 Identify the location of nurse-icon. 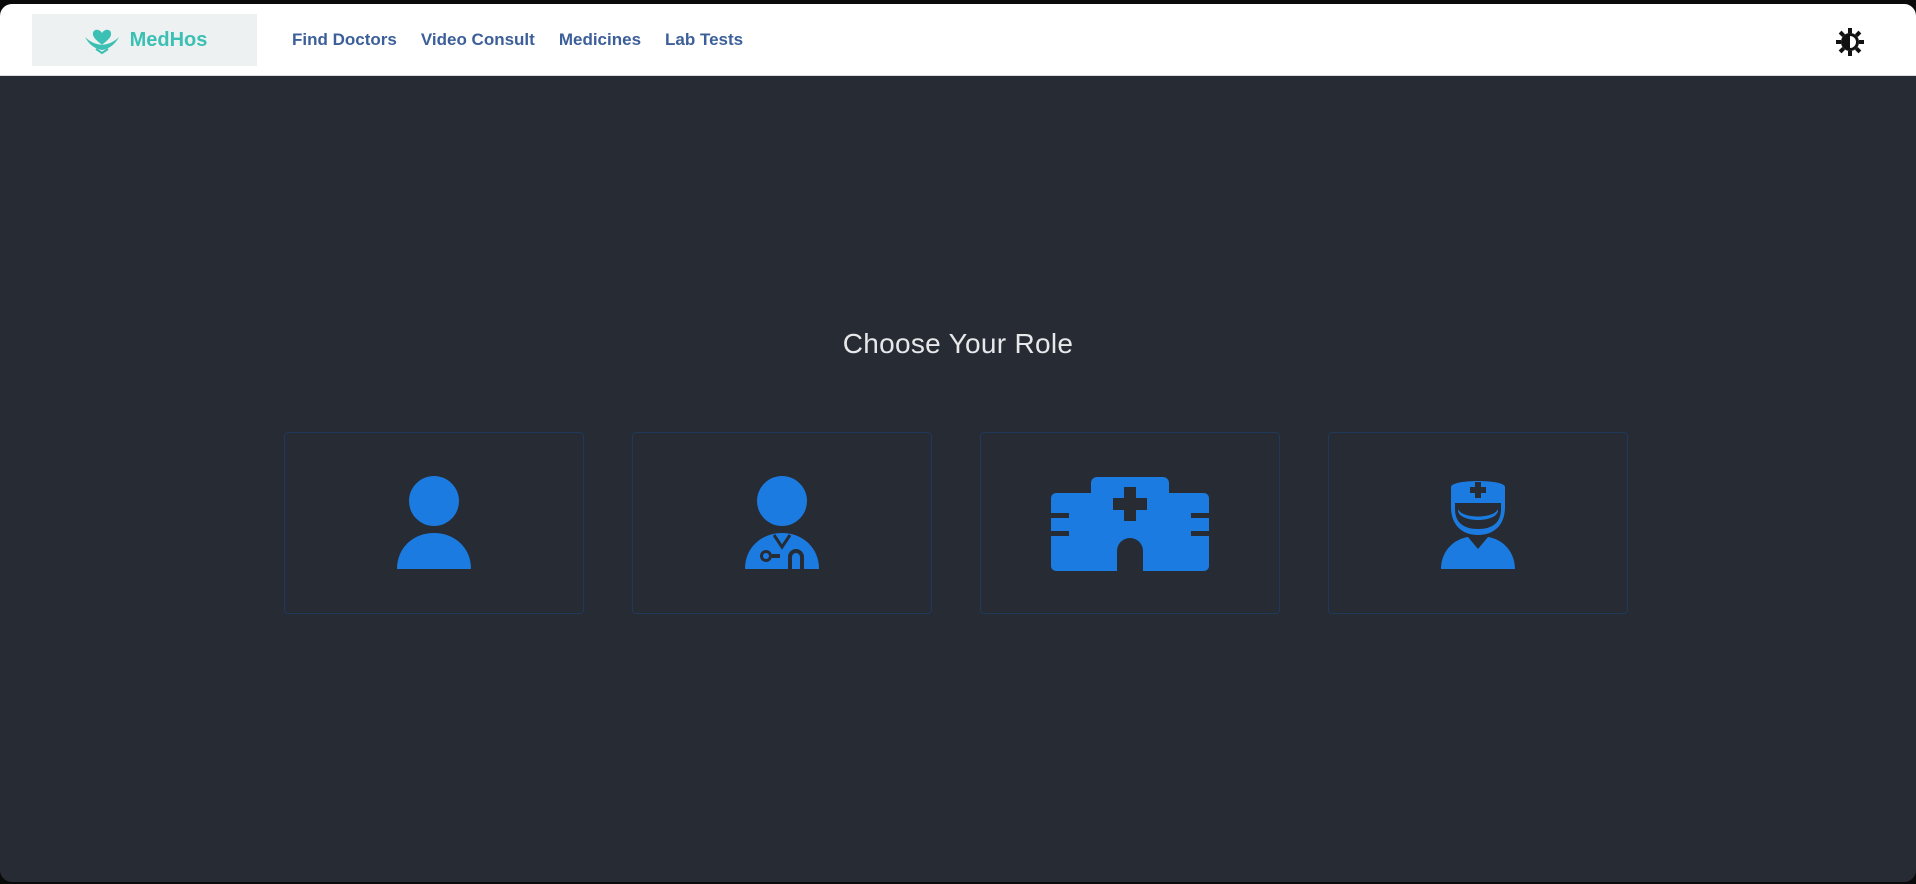
(1478, 523).